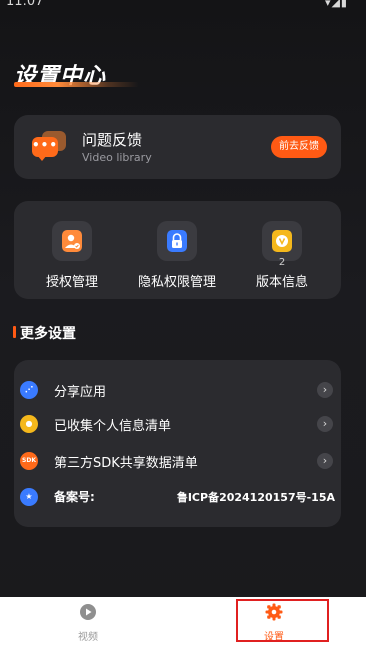 The width and height of the screenshot is (366, 645). Describe the element at coordinates (177, 147) in the screenshot. I see `feedback-card: ••• 问题反馈 Video library 前去反馈` at that location.